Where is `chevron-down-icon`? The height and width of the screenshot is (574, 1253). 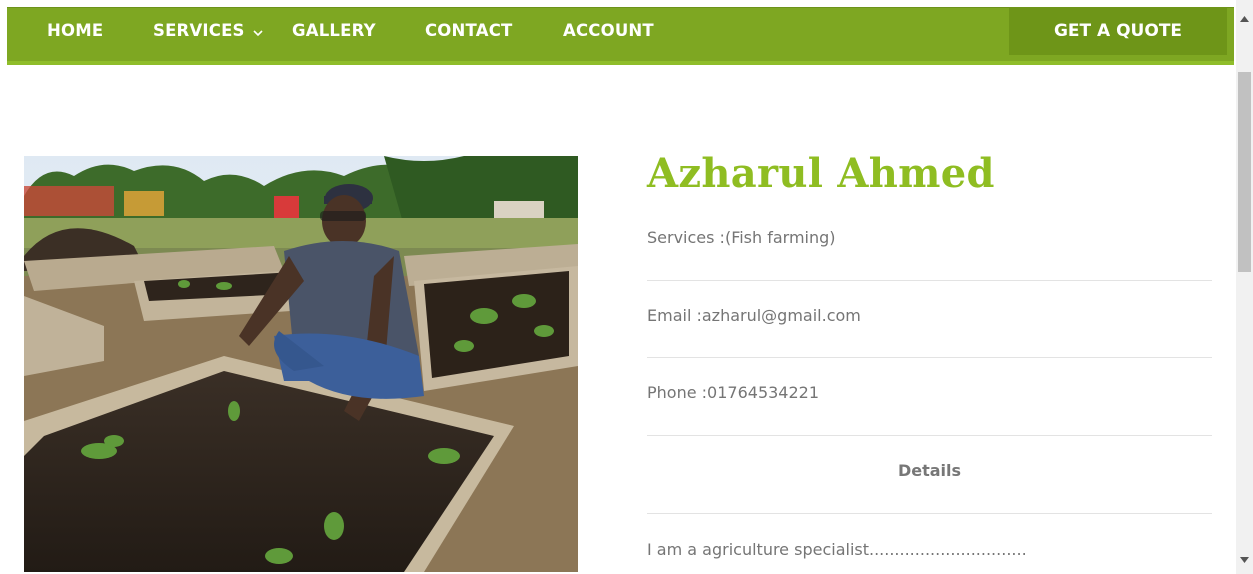 chevron-down-icon is located at coordinates (258, 32).